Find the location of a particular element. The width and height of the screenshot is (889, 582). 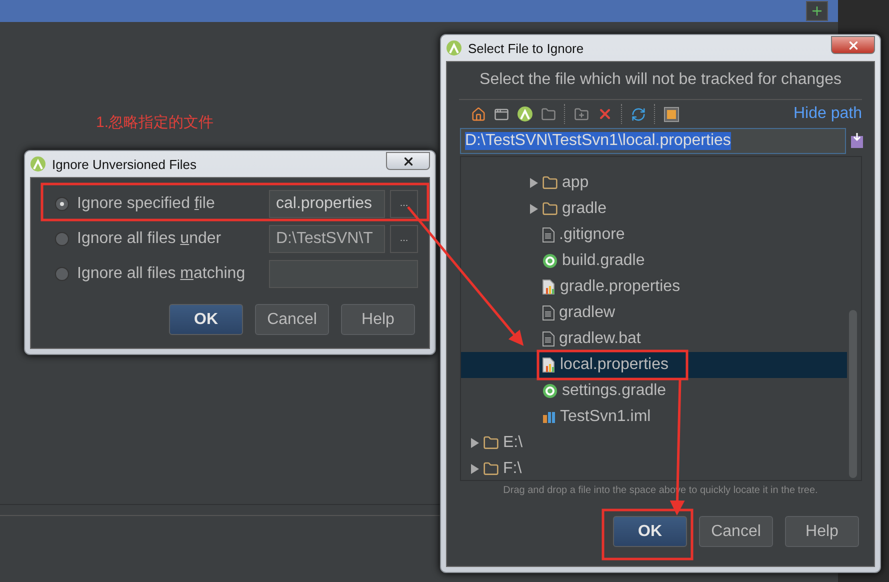

tree-item: E:\ is located at coordinates (654, 443).